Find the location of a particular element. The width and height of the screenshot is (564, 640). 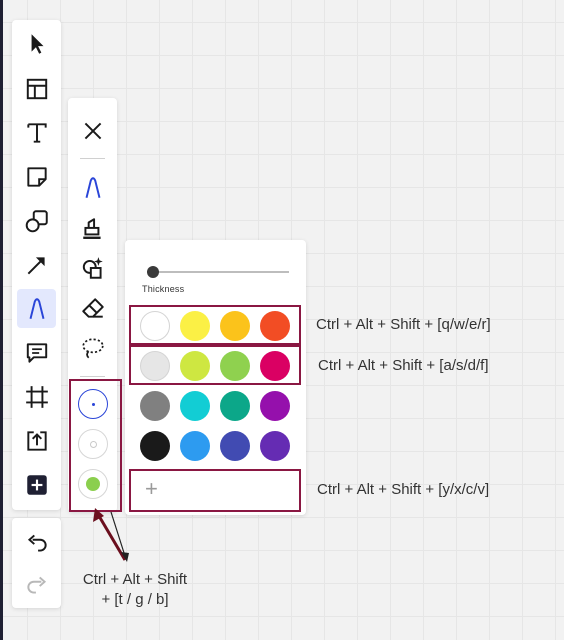

more-apps-button is located at coordinates (36, 484).